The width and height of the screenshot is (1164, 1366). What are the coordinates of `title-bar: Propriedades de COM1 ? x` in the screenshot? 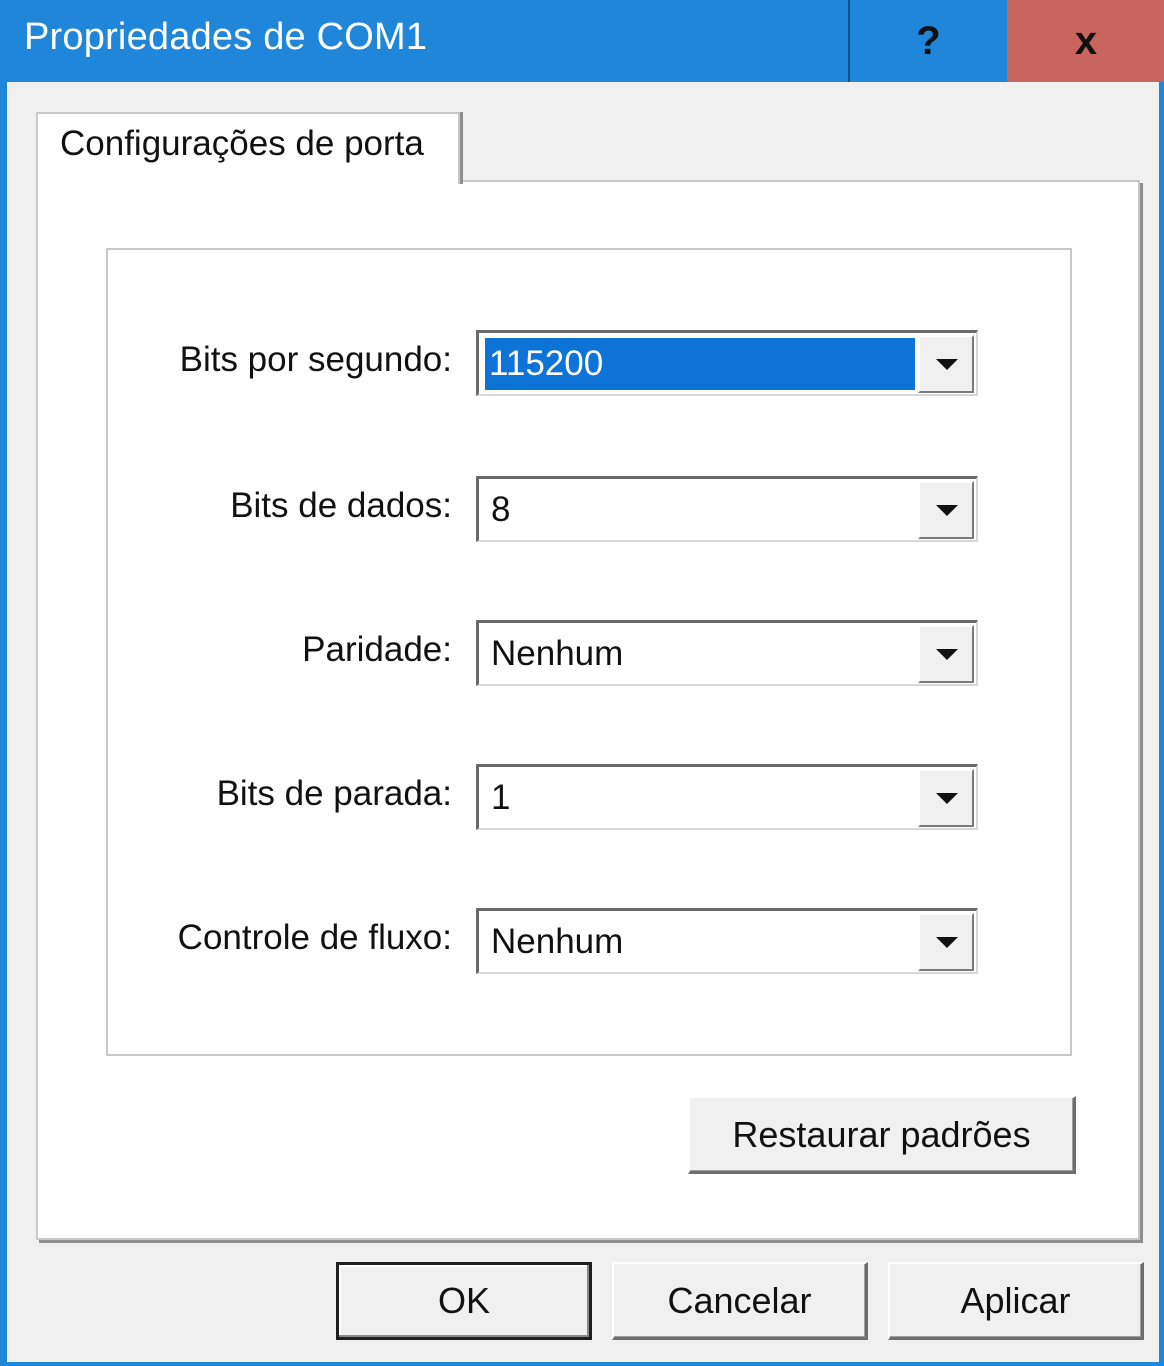 It's located at (582, 41).